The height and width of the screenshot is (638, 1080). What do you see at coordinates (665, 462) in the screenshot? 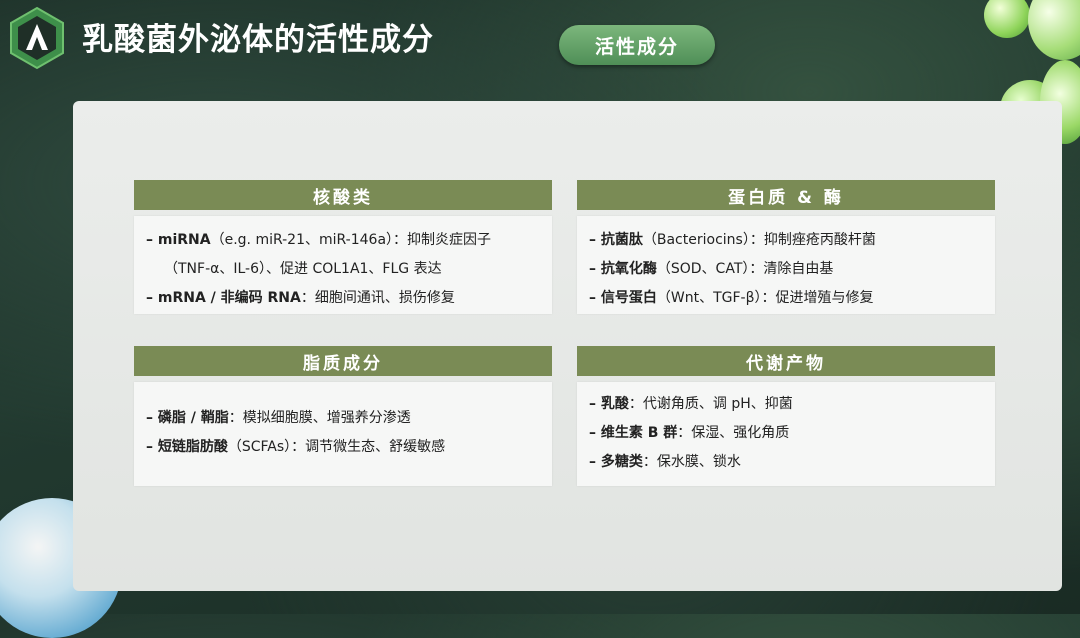
I see `list-item: – 多糖类：保水膜、锁水` at bounding box center [665, 462].